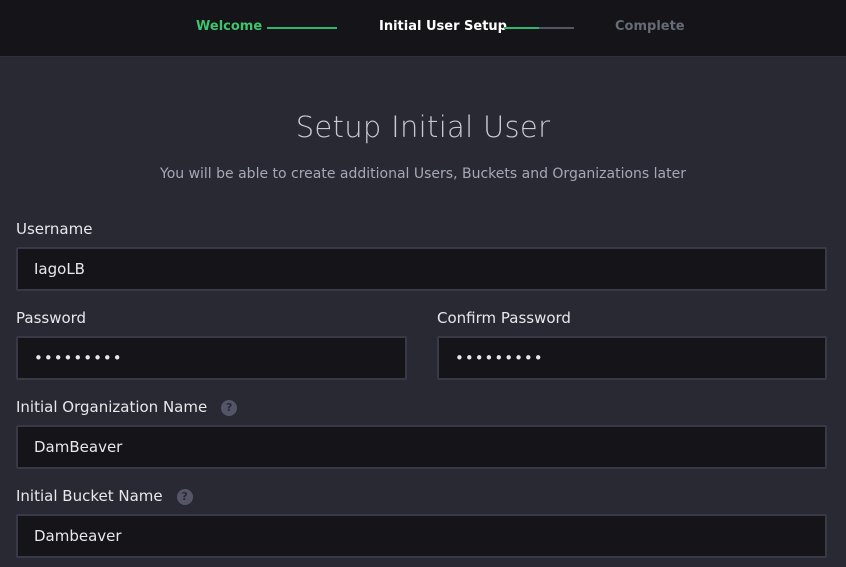 The width and height of the screenshot is (846, 567). Describe the element at coordinates (650, 26) in the screenshot. I see `step-complete: Complete` at that location.